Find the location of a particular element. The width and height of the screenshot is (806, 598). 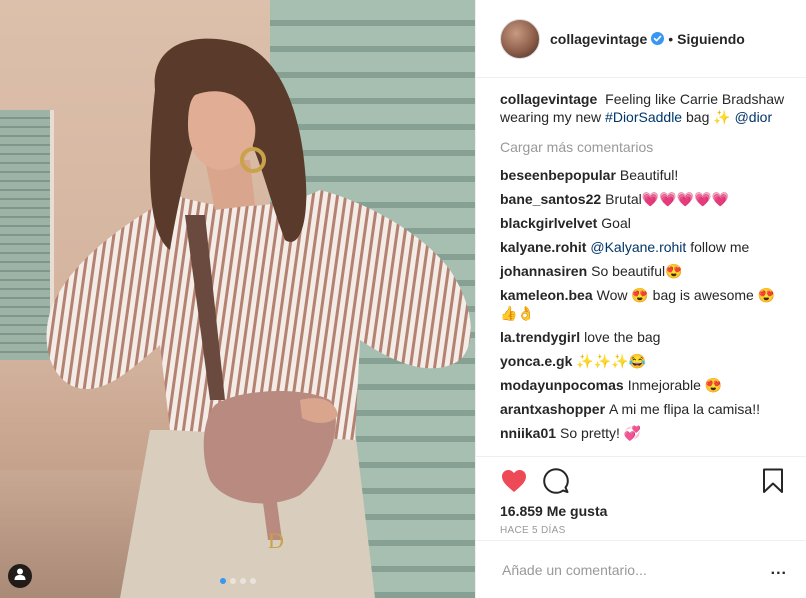

comment-item: beseenbepopular Beautiful! is located at coordinates (643, 175).